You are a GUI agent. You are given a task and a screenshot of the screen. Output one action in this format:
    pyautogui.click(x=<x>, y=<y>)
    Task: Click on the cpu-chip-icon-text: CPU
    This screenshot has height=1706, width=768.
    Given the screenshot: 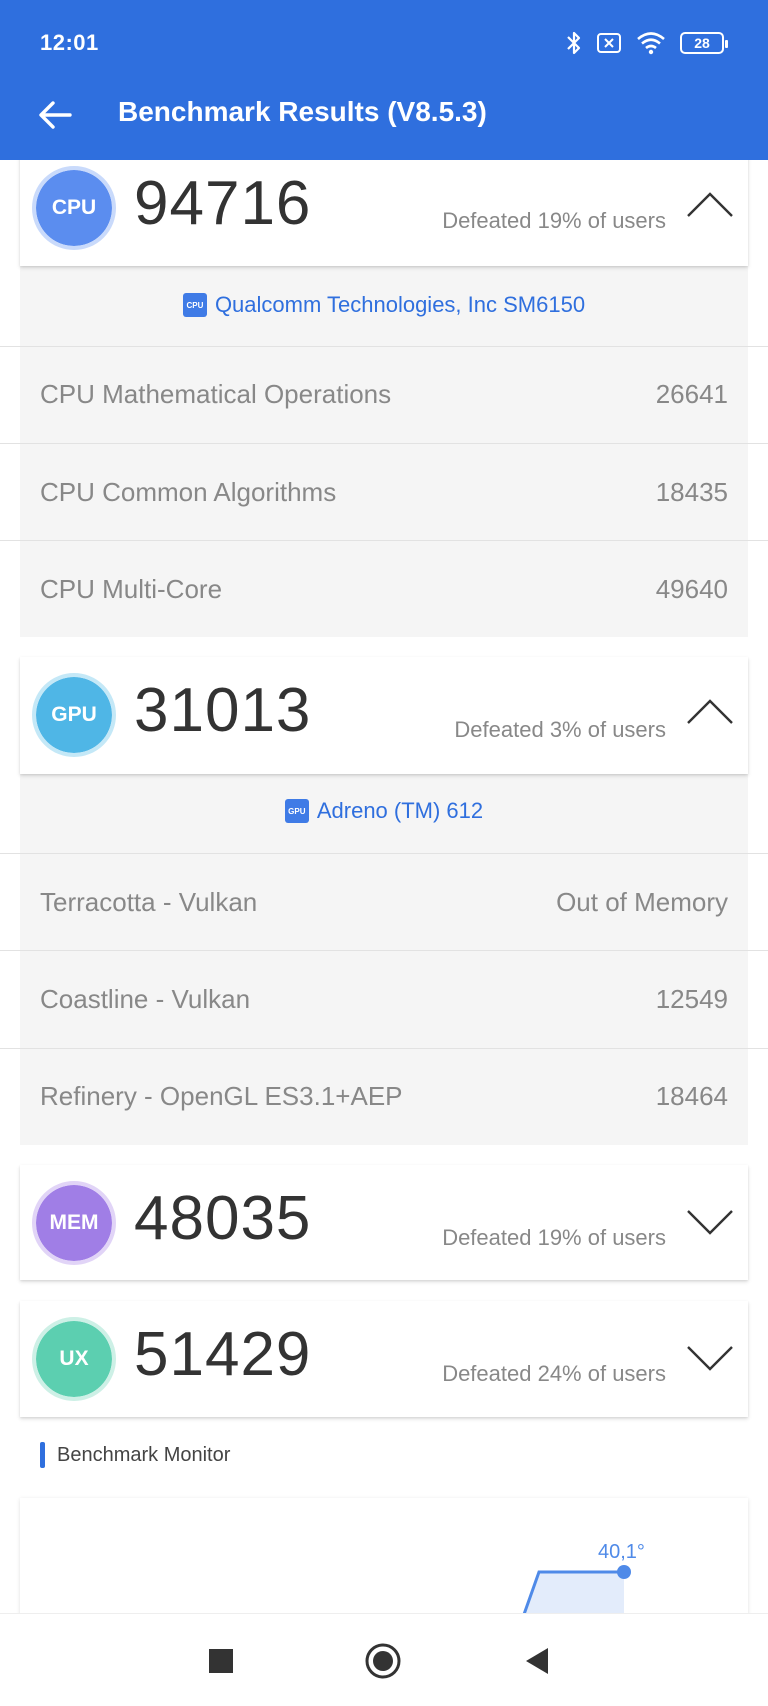 What is the action you would take?
    pyautogui.click(x=195, y=305)
    